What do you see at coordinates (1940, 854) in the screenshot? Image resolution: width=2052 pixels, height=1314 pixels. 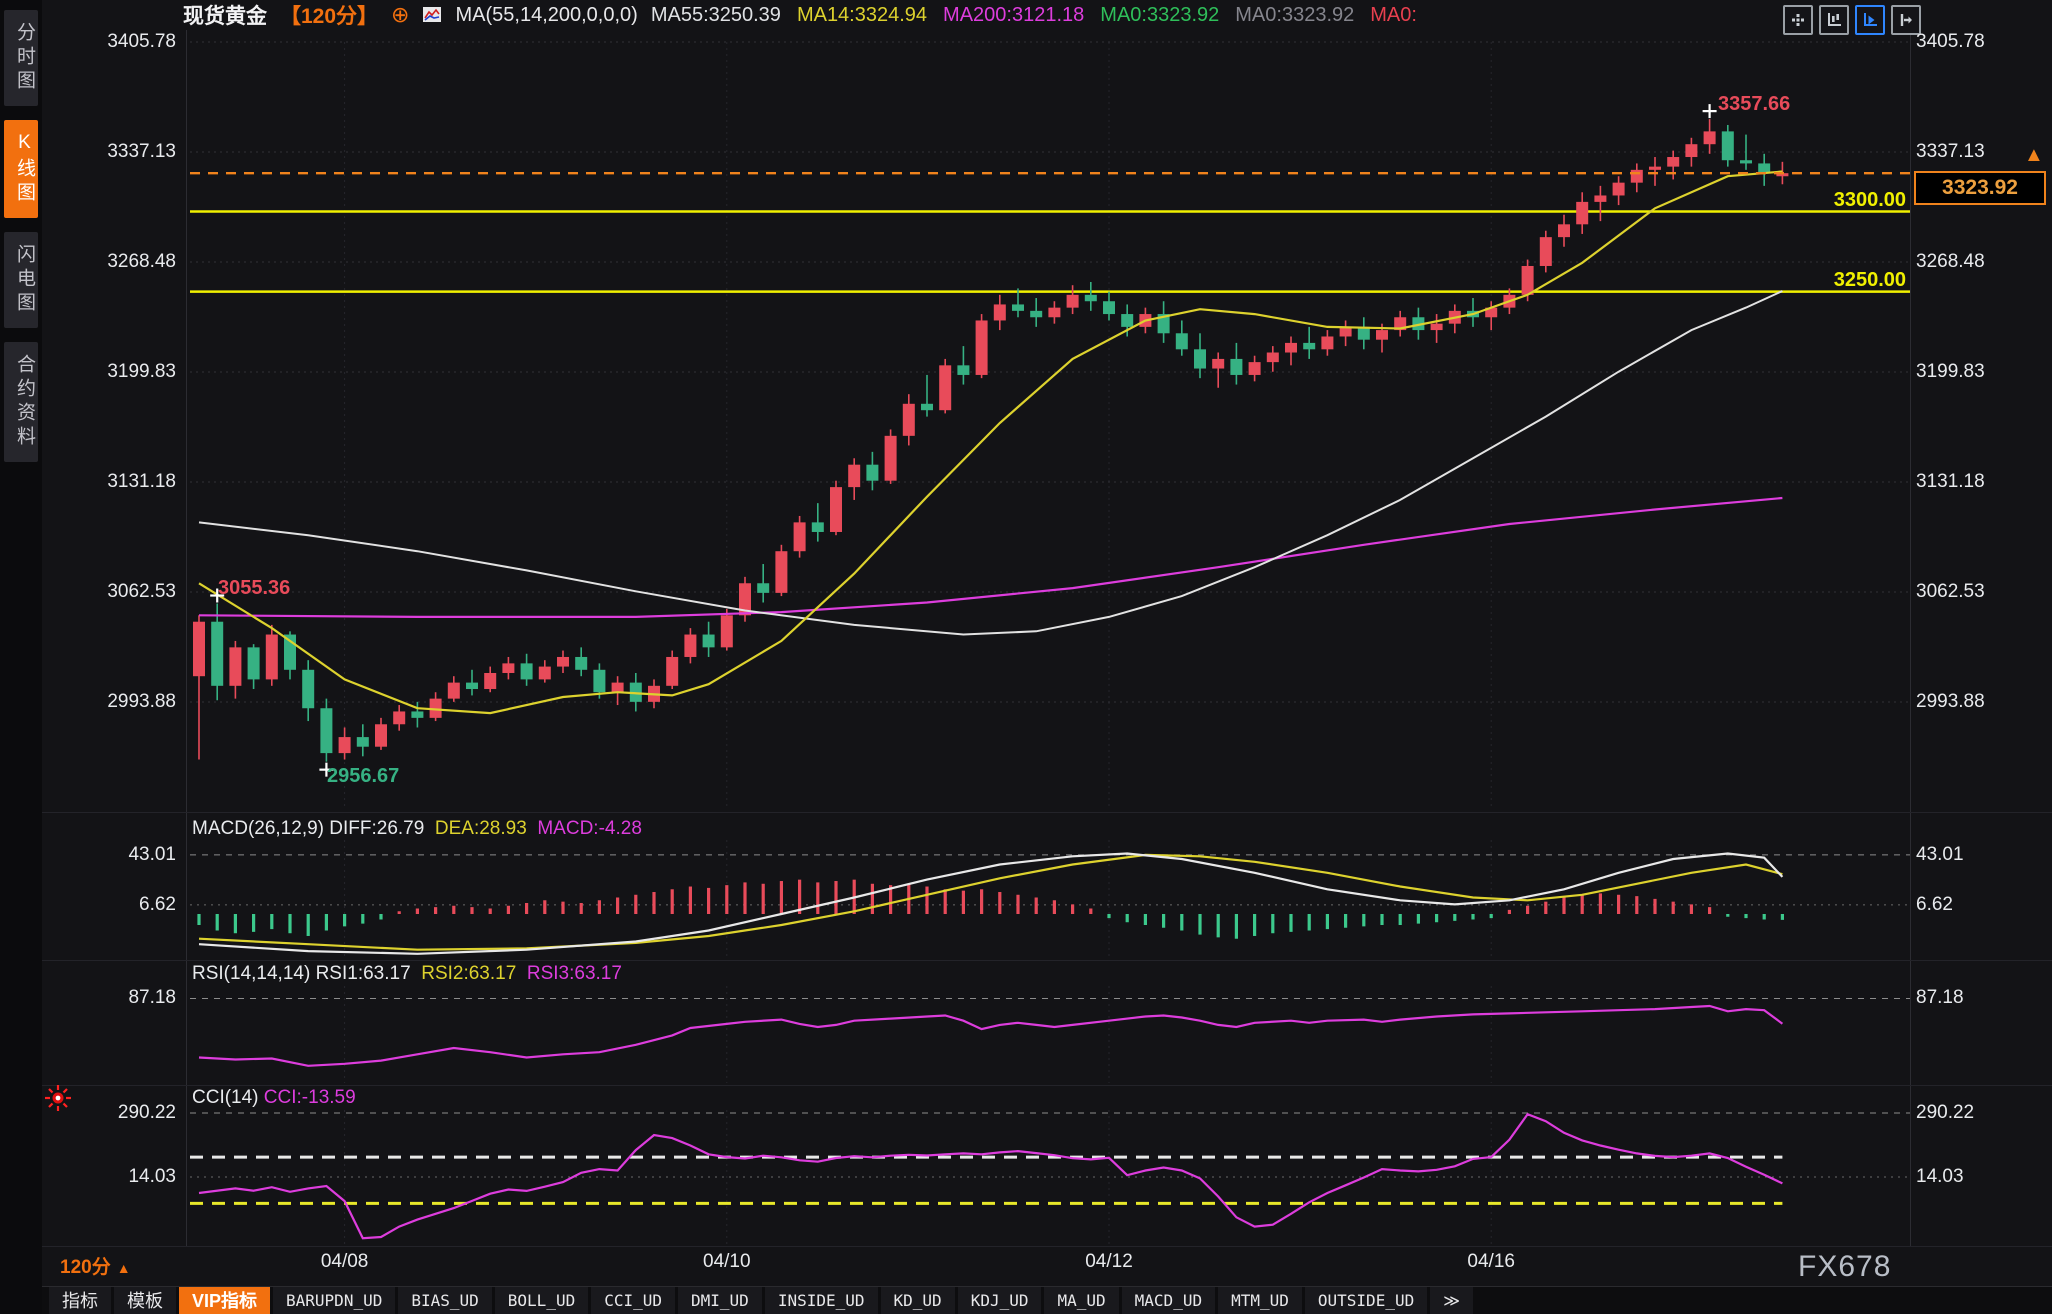 I see `macd-axis-label-right: 43.01` at bounding box center [1940, 854].